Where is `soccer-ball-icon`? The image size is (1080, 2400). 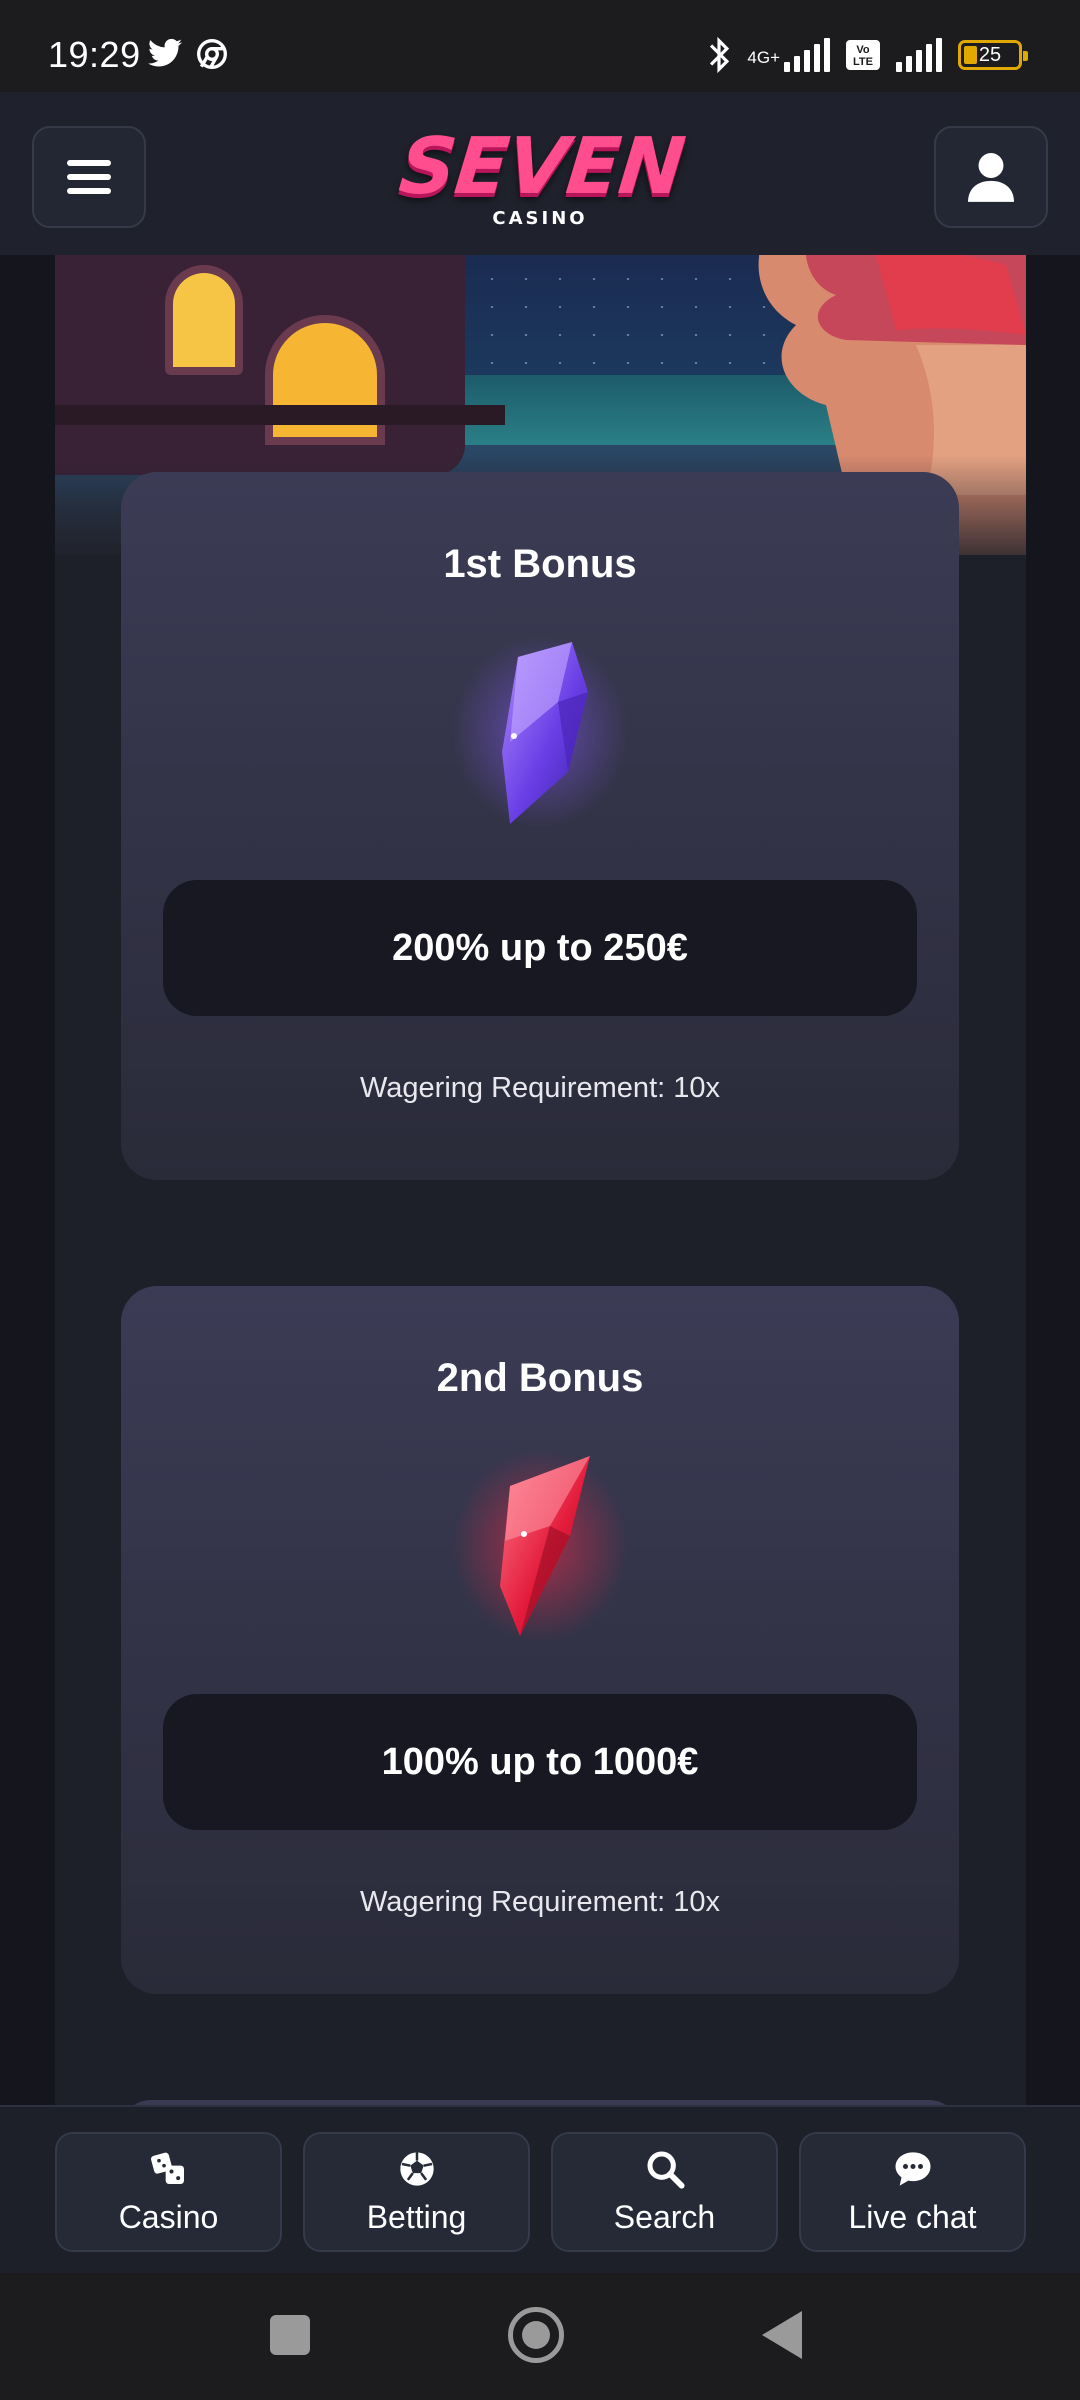
soccer-ball-icon is located at coordinates (416, 2168).